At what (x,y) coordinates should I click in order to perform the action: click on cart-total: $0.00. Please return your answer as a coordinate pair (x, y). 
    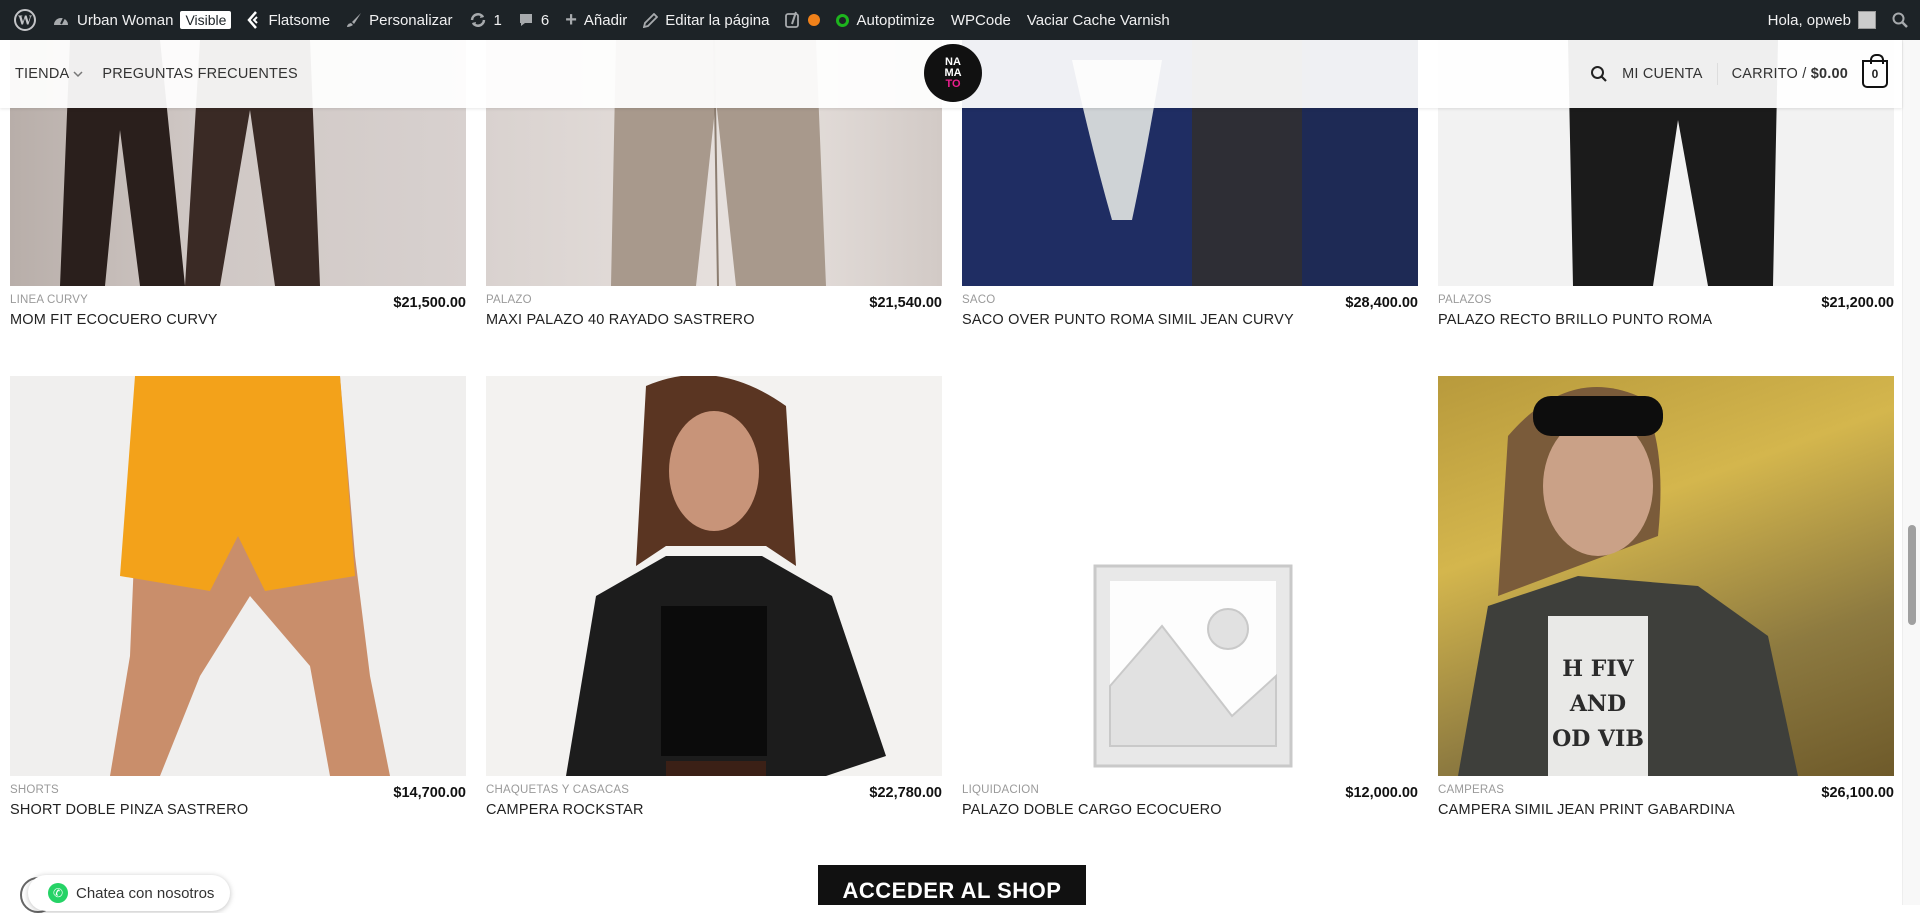
    Looking at the image, I should click on (1829, 74).